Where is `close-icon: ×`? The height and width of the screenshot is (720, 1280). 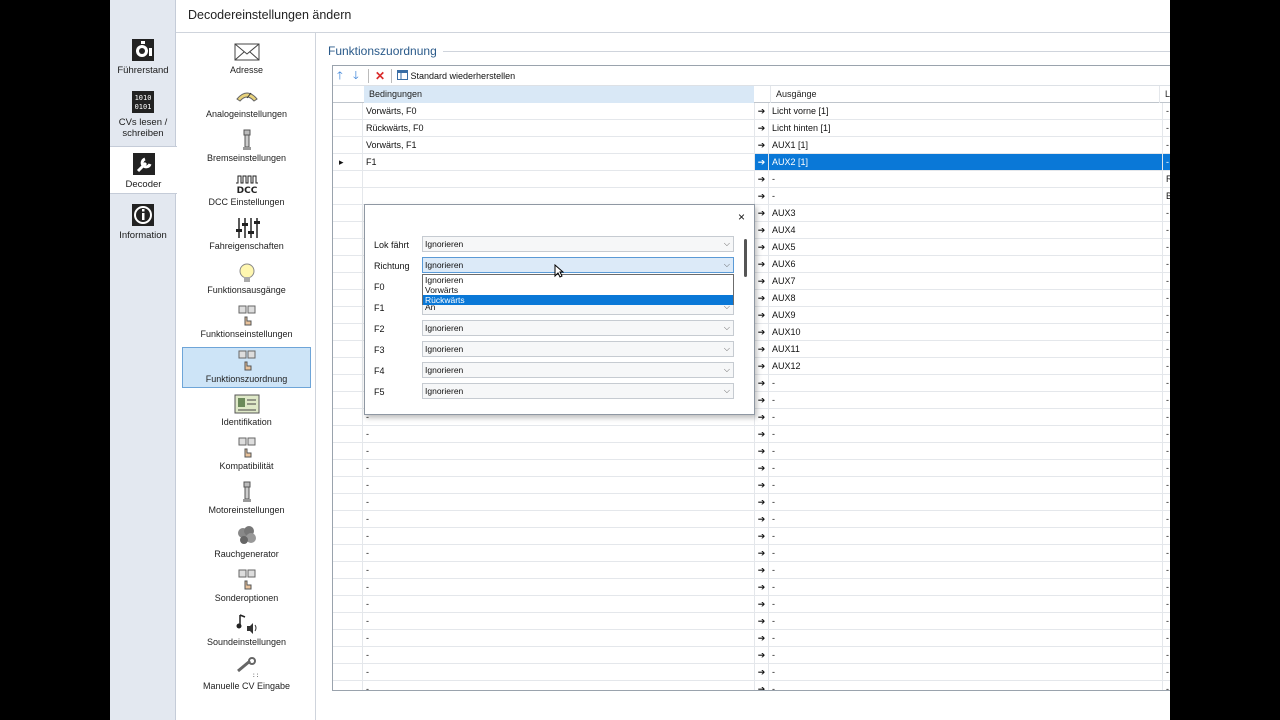
close-icon: × is located at coordinates (741, 217).